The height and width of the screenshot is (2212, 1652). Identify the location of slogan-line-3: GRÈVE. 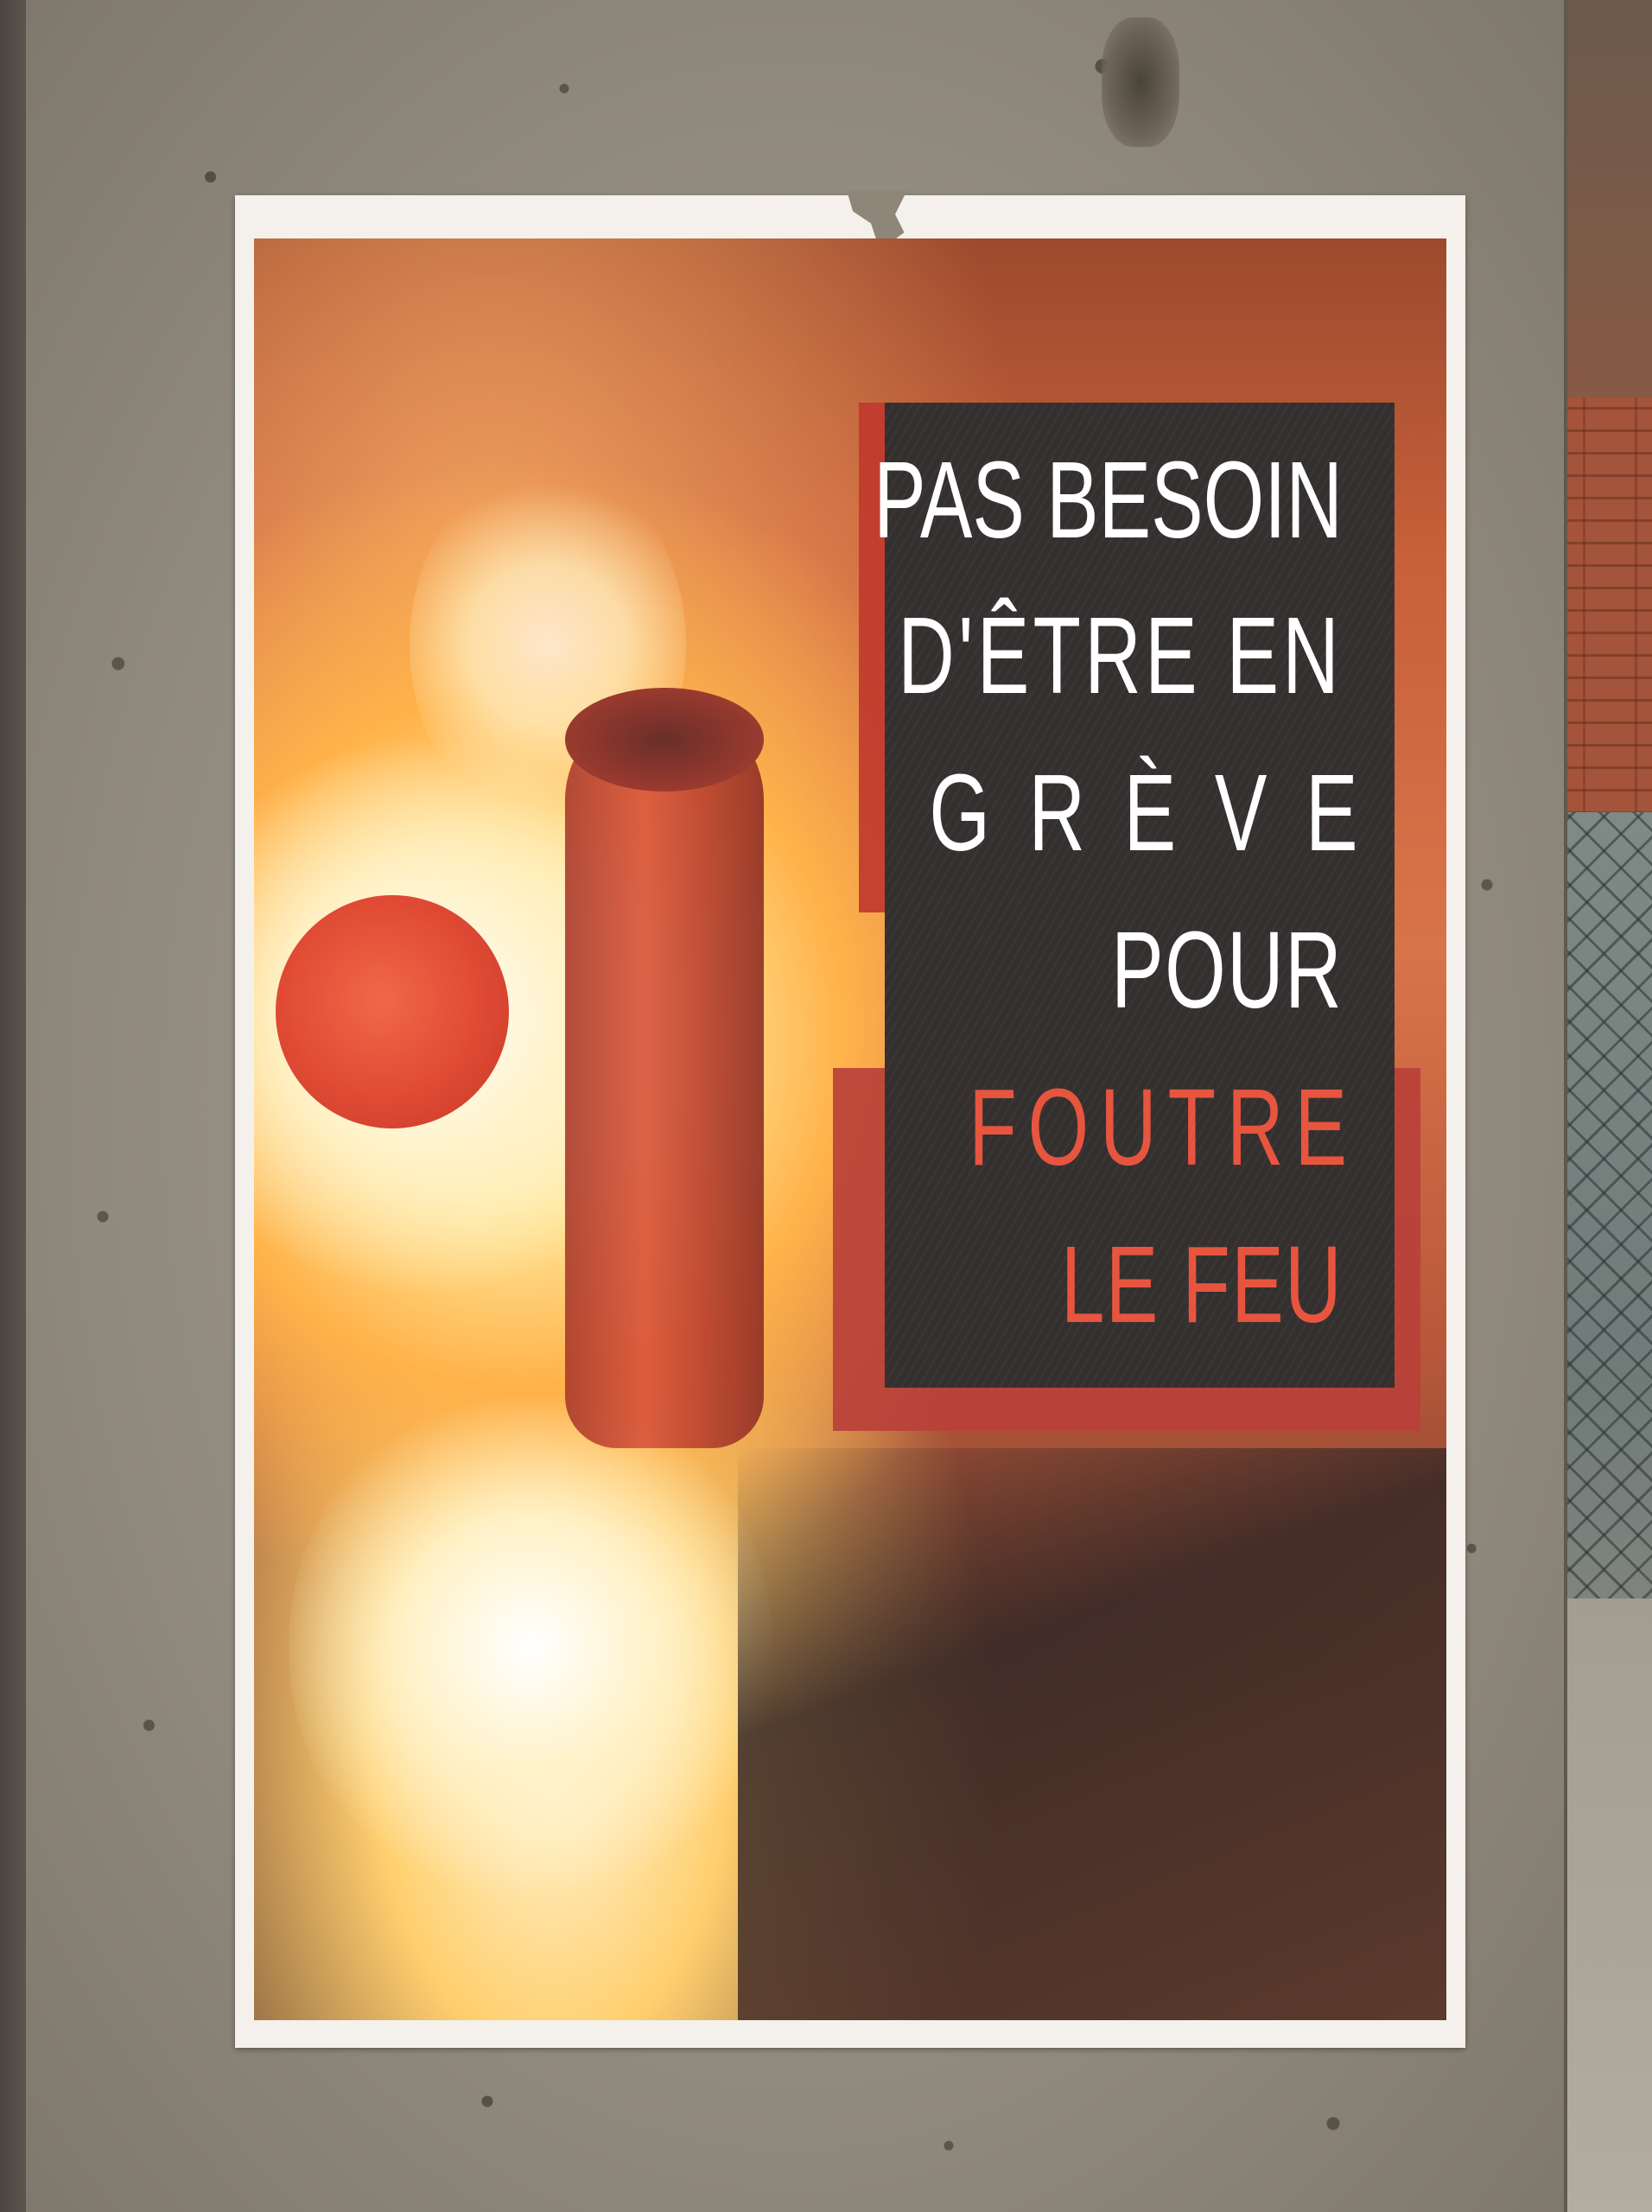
(1163, 813).